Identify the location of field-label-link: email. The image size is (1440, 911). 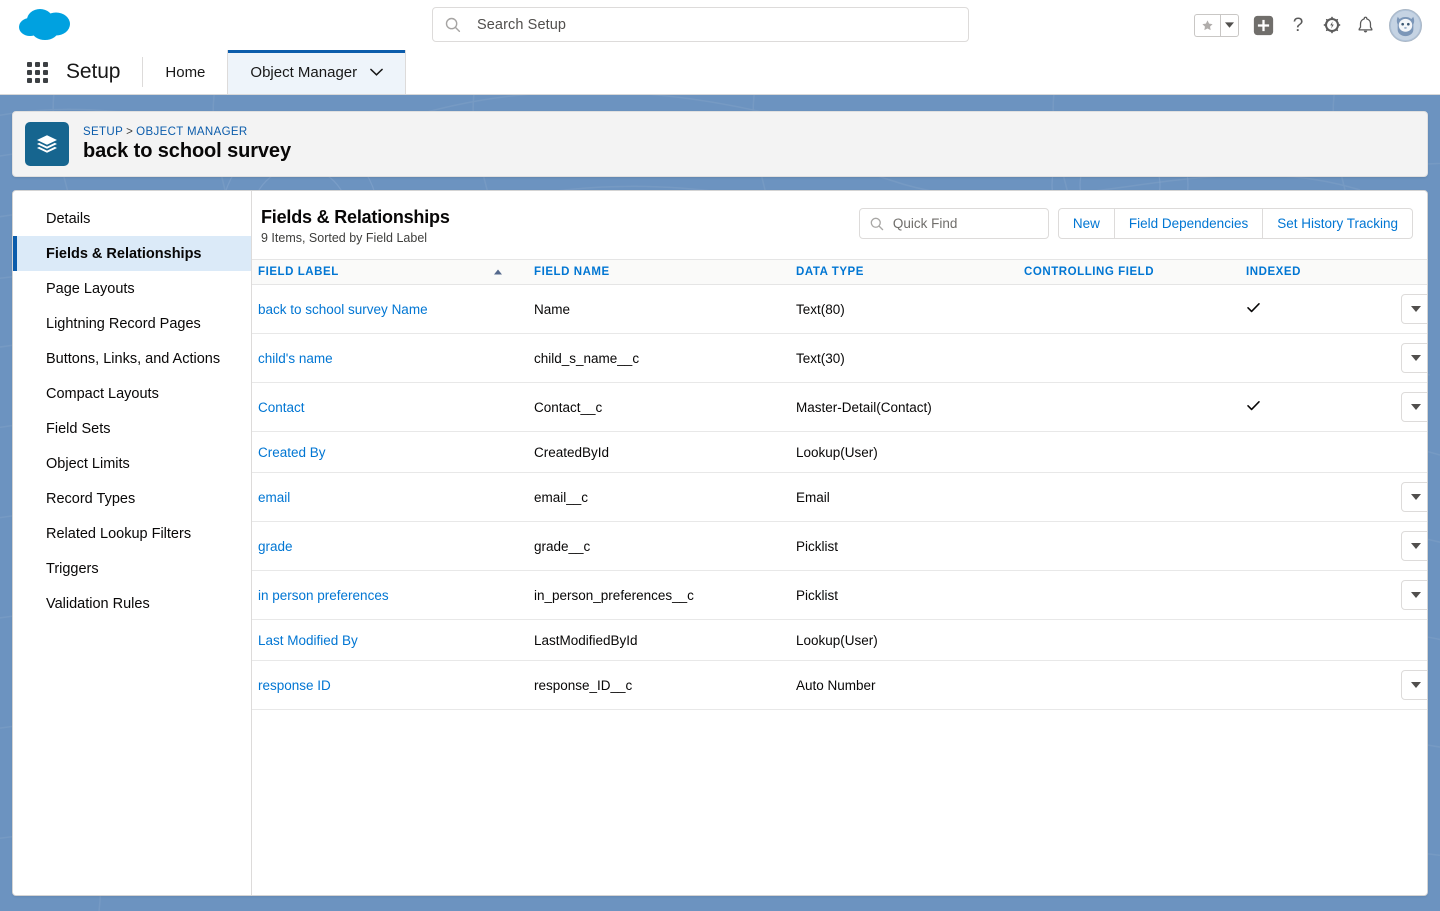
(274, 497).